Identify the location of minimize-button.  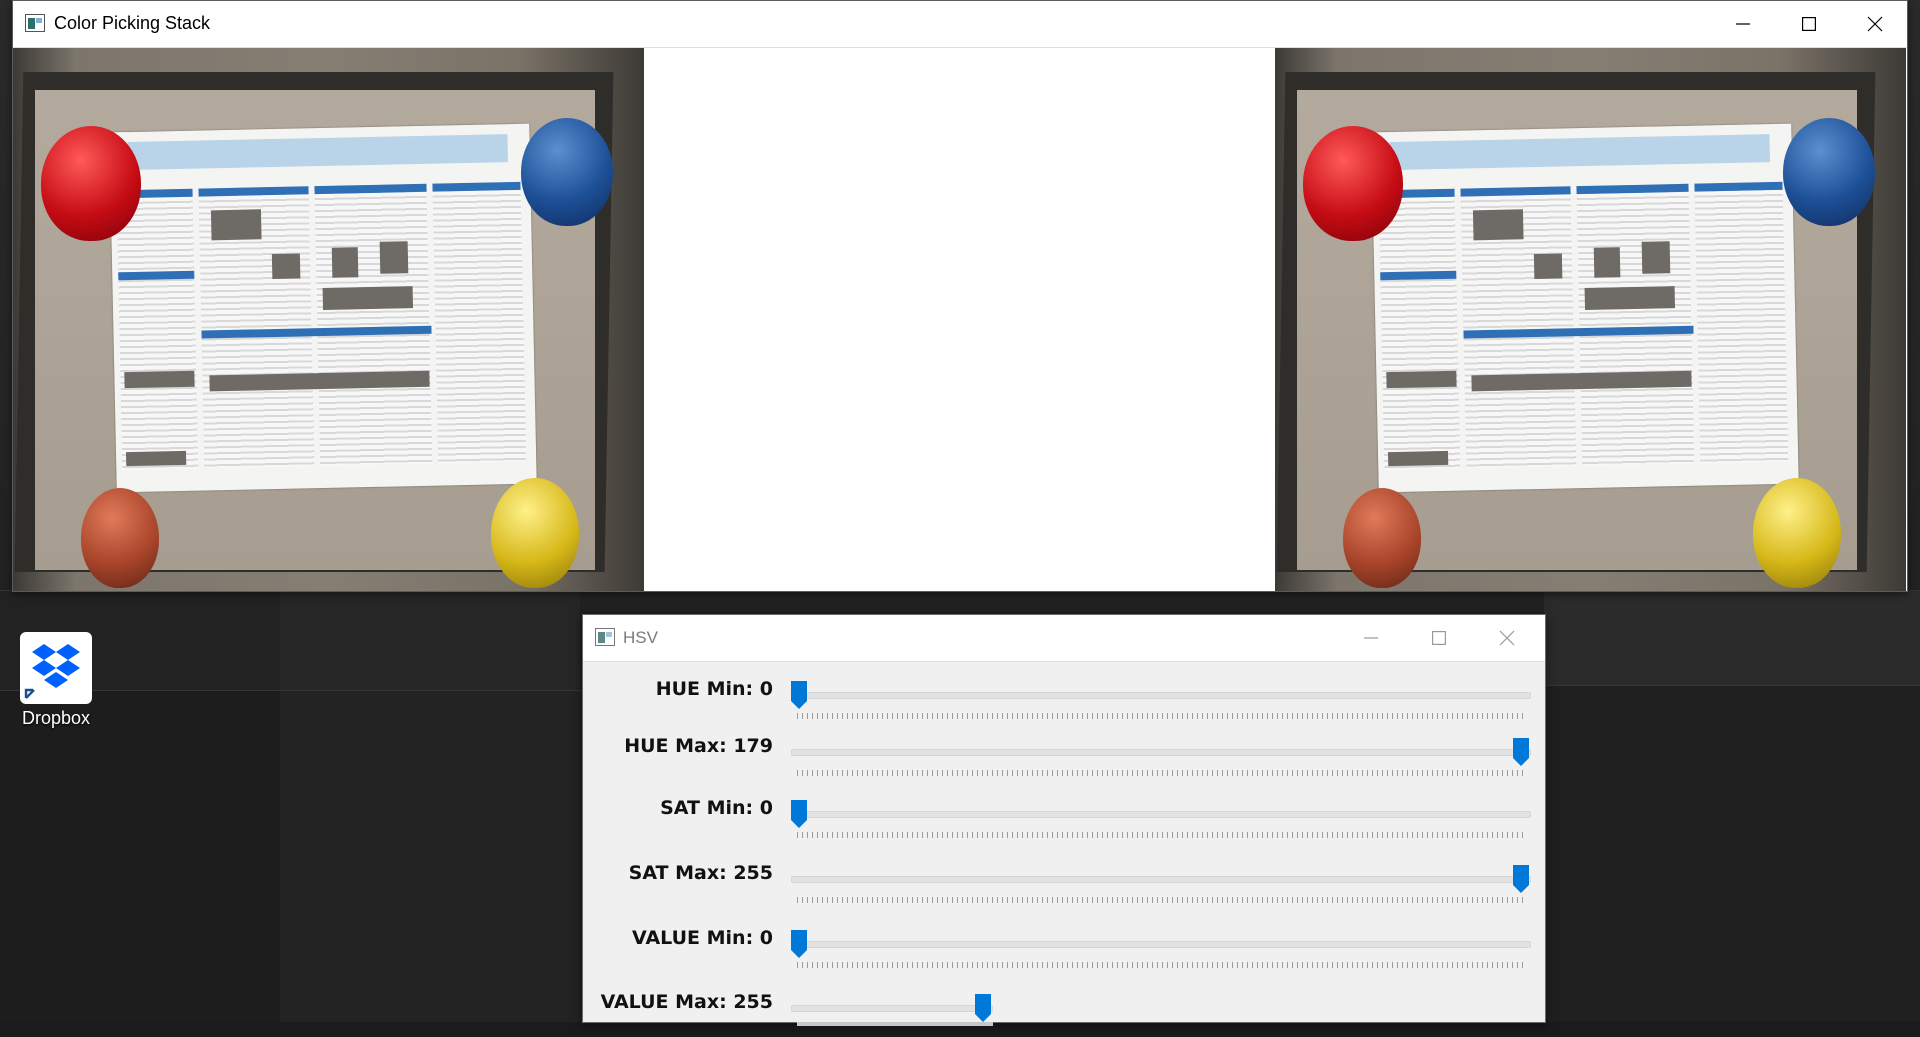
(1743, 24).